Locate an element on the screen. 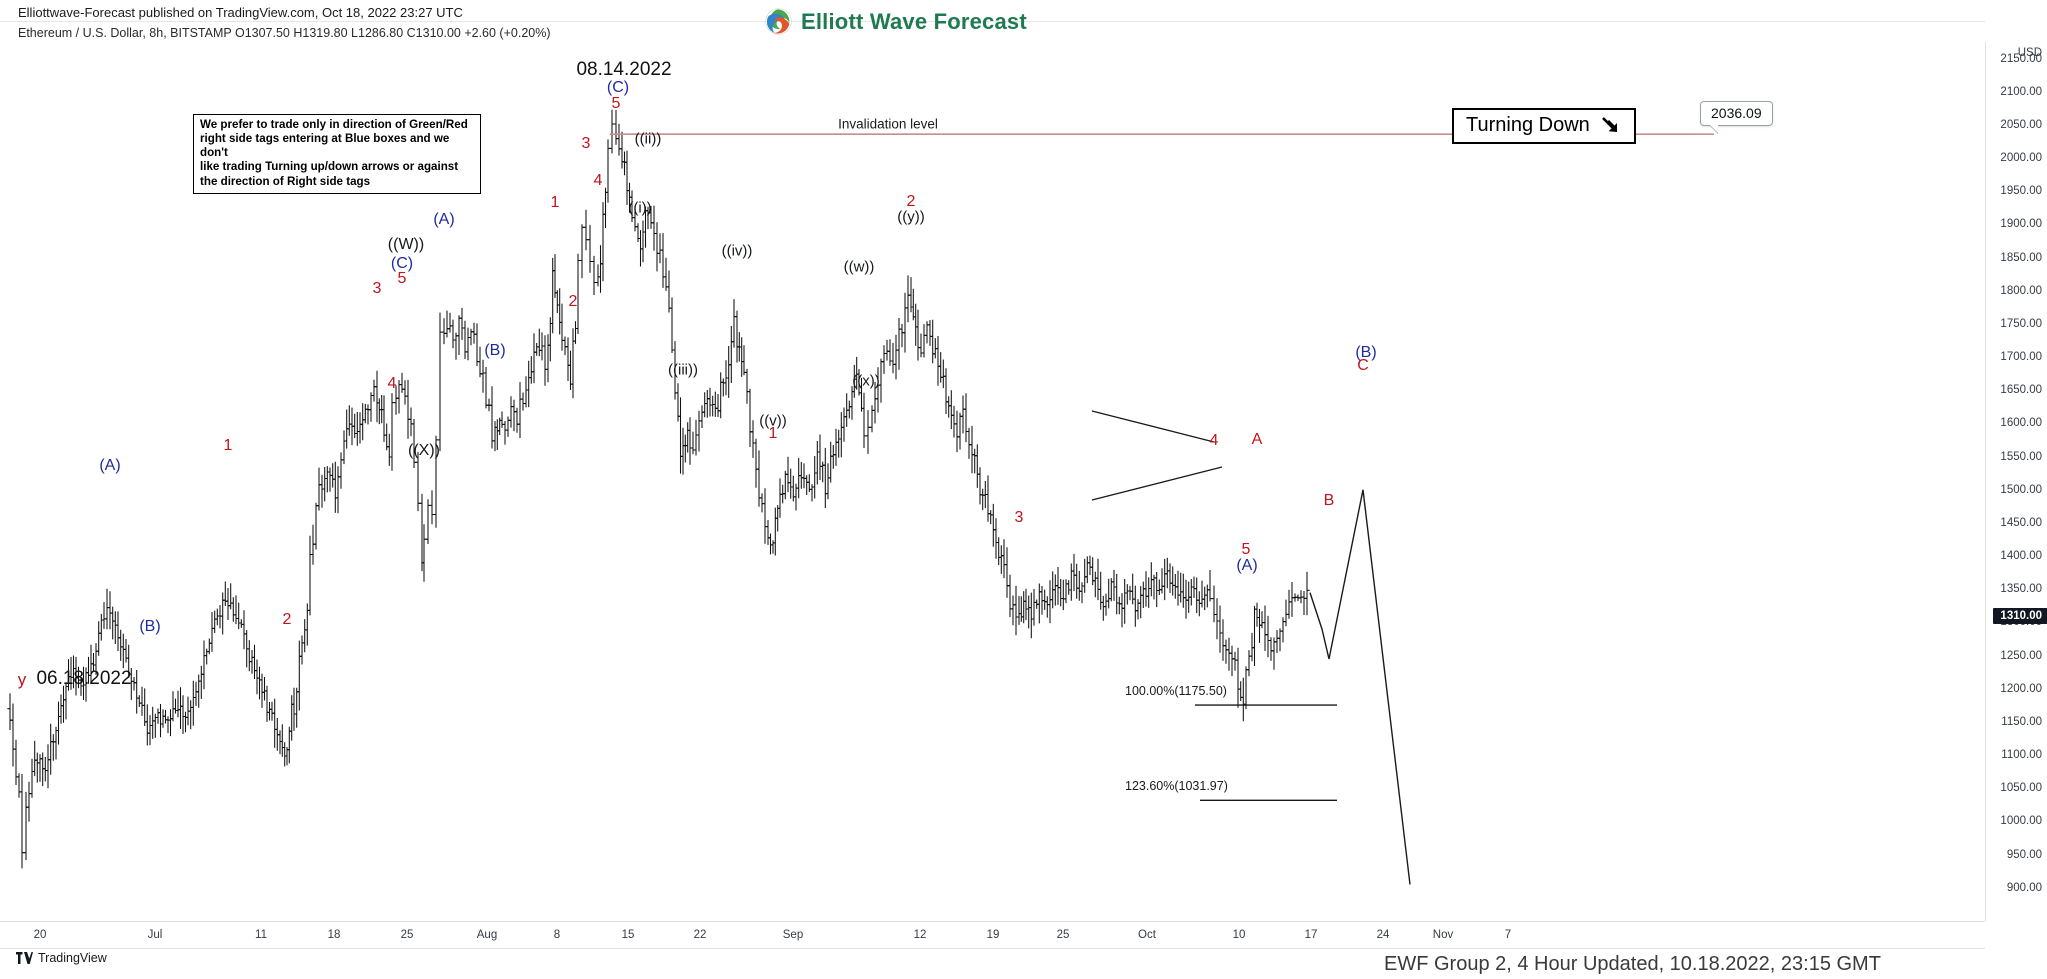 The width and height of the screenshot is (2047, 979). wave-label-iii-21: ((iii)) is located at coordinates (683, 370).